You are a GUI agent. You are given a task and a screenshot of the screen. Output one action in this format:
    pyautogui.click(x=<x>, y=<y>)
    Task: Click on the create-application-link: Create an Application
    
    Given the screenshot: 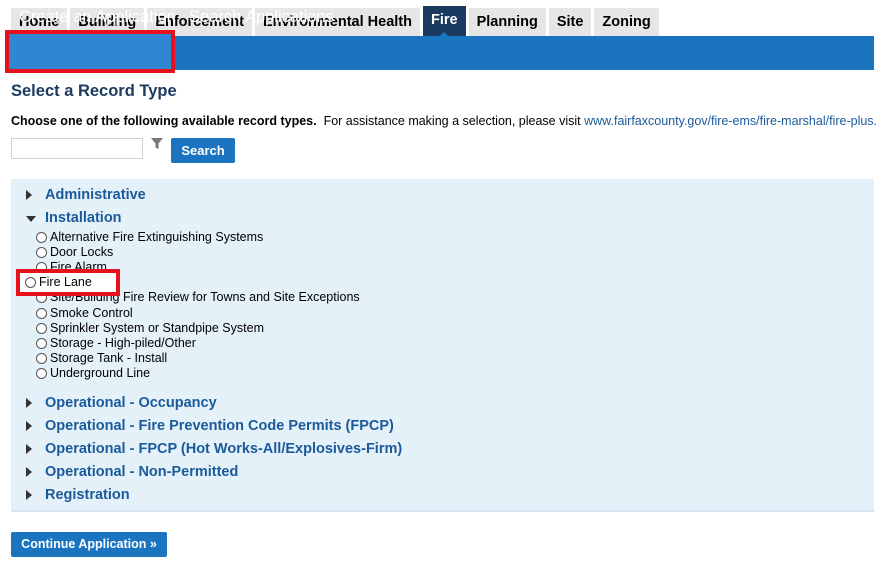 What is the action you would take?
    pyautogui.click(x=97, y=17)
    